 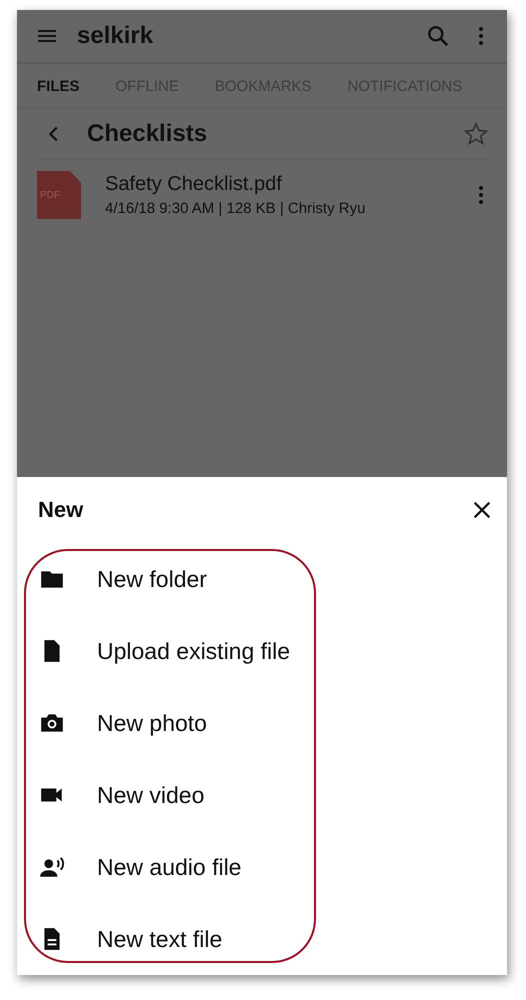 I want to click on person-speaking-icon, so click(x=52, y=867).